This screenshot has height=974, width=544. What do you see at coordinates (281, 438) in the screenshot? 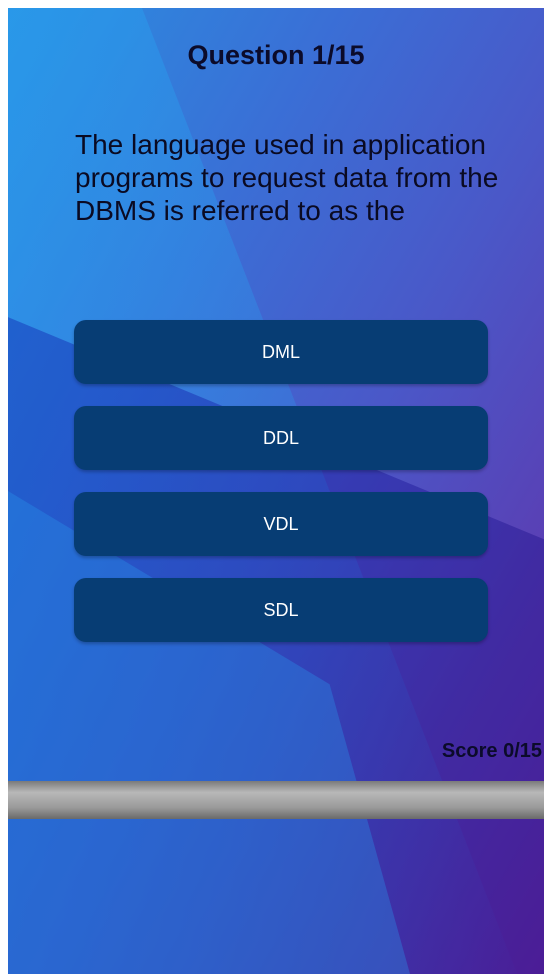
I see `answer-button-ddl: DDL` at bounding box center [281, 438].